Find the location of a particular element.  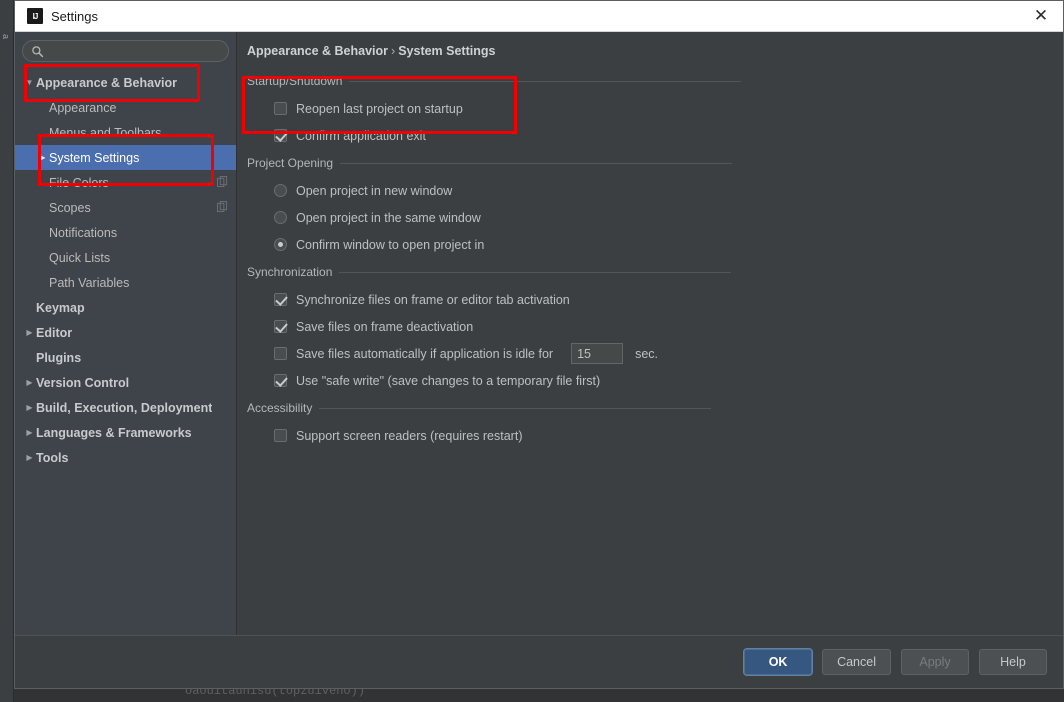

search-box is located at coordinates (125, 51).